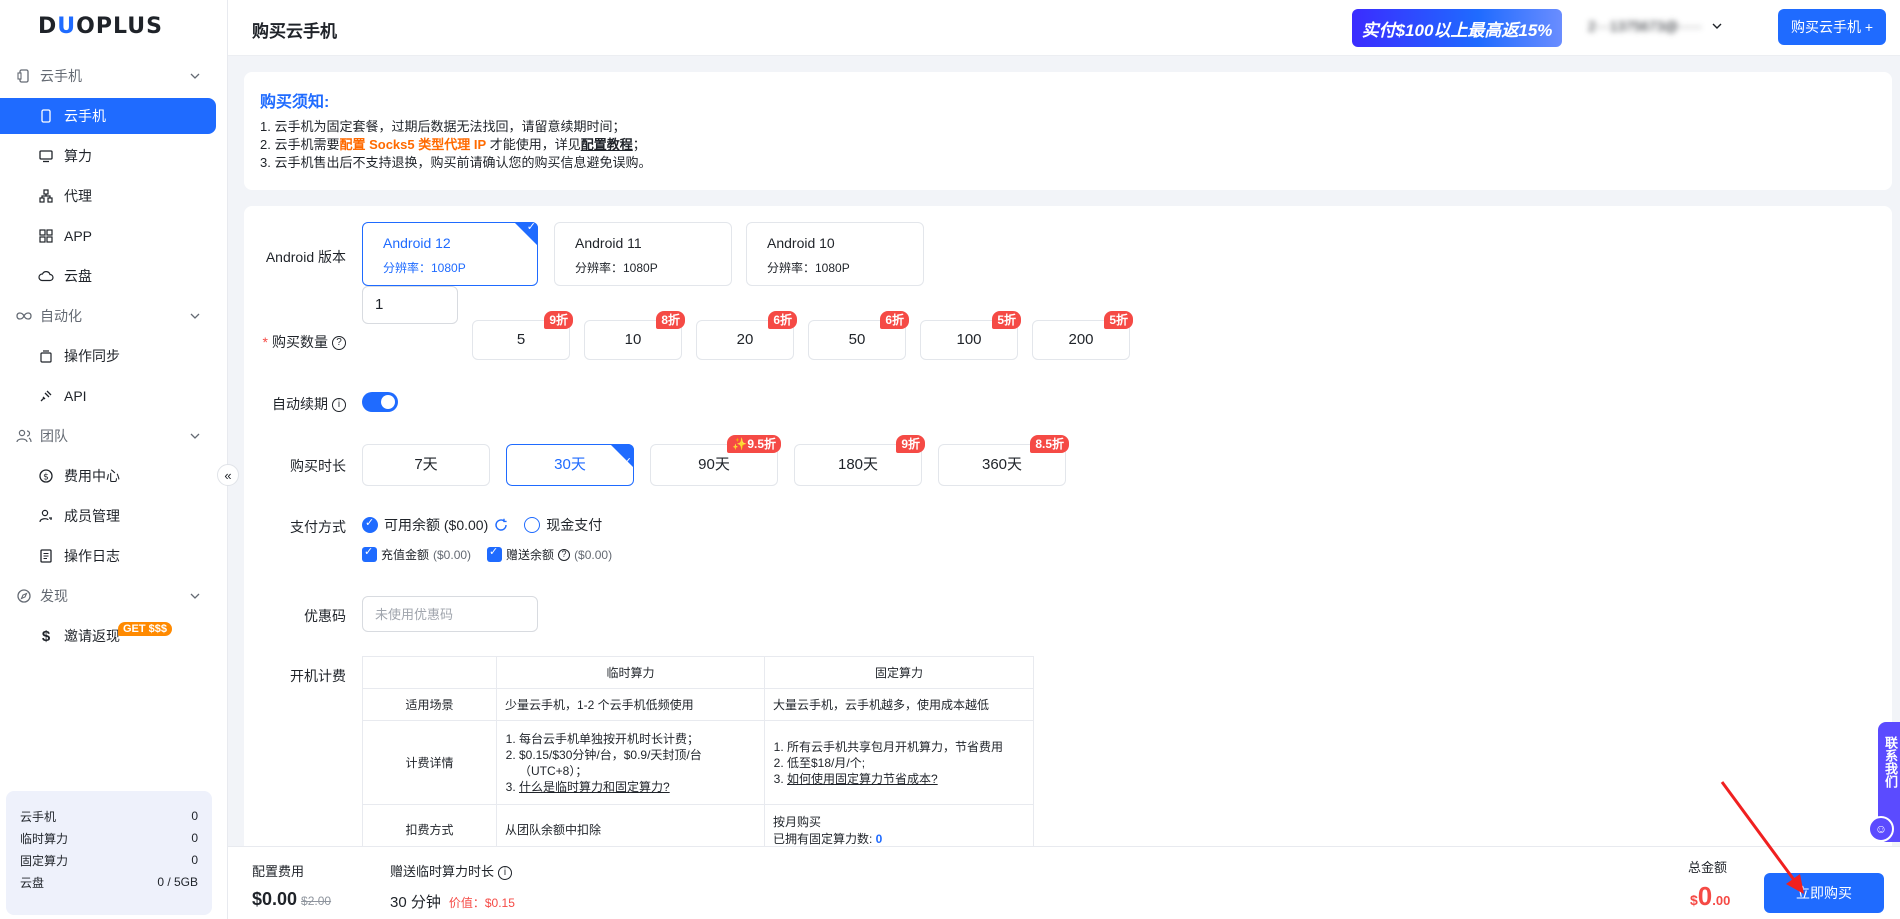 The width and height of the screenshot is (1900, 919). What do you see at coordinates (145, 629) in the screenshot?
I see `invite-badge: GET $$$` at bounding box center [145, 629].